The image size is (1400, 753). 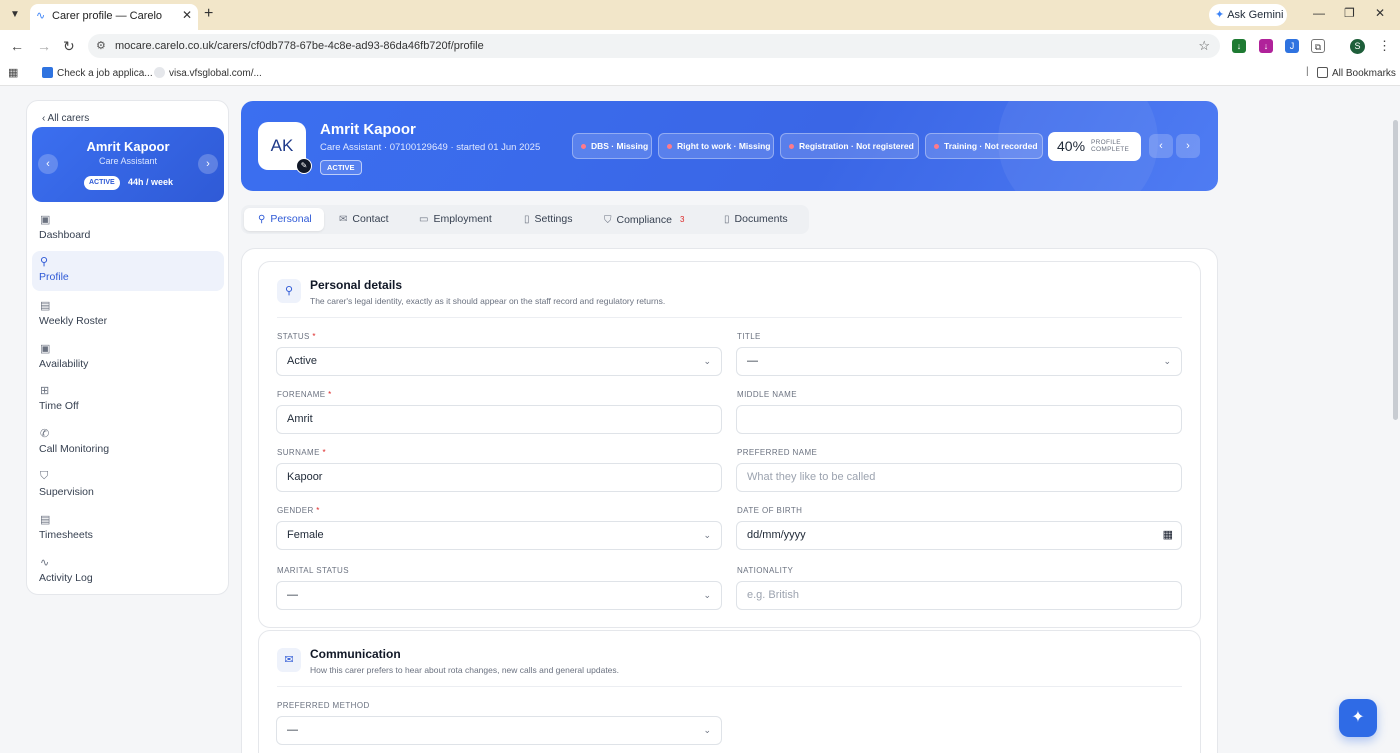 I want to click on mail-icon: ✉, so click(x=289, y=660).